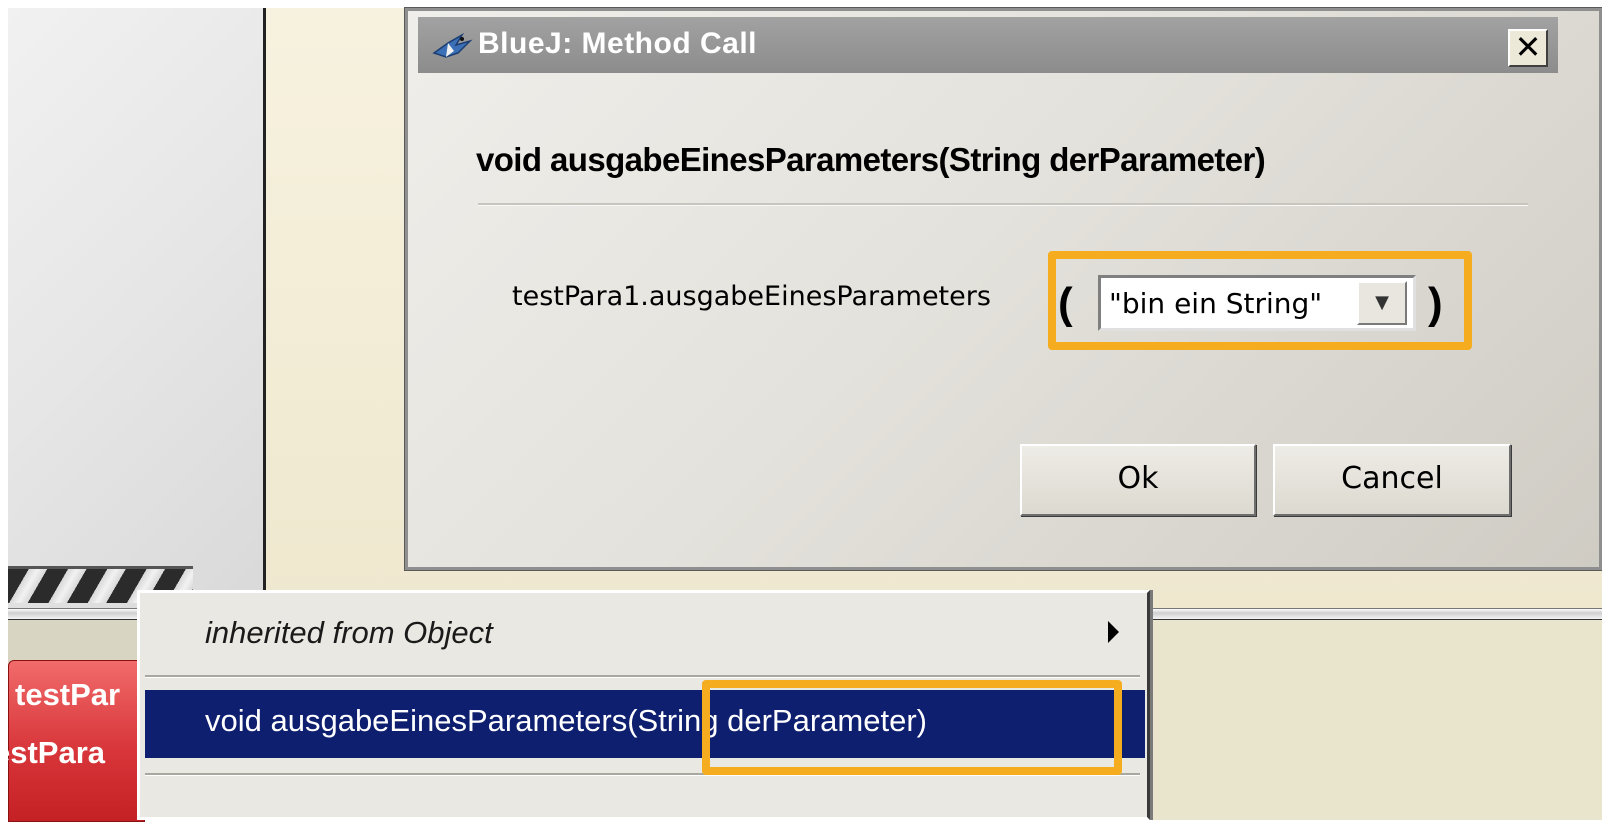 This screenshot has width=1602, height=822. I want to click on object-name-line1: testPar, so click(68, 694).